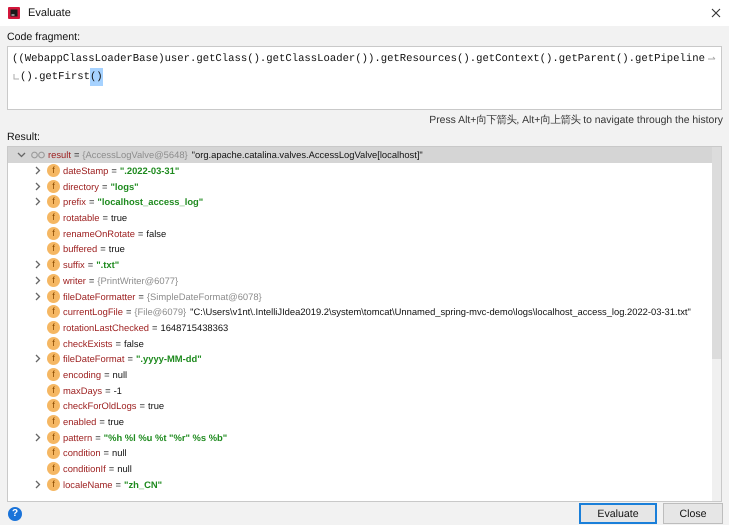 The height and width of the screenshot is (525, 729). What do you see at coordinates (99, 233) in the screenshot?
I see `variable-name: renameOnRotate` at bounding box center [99, 233].